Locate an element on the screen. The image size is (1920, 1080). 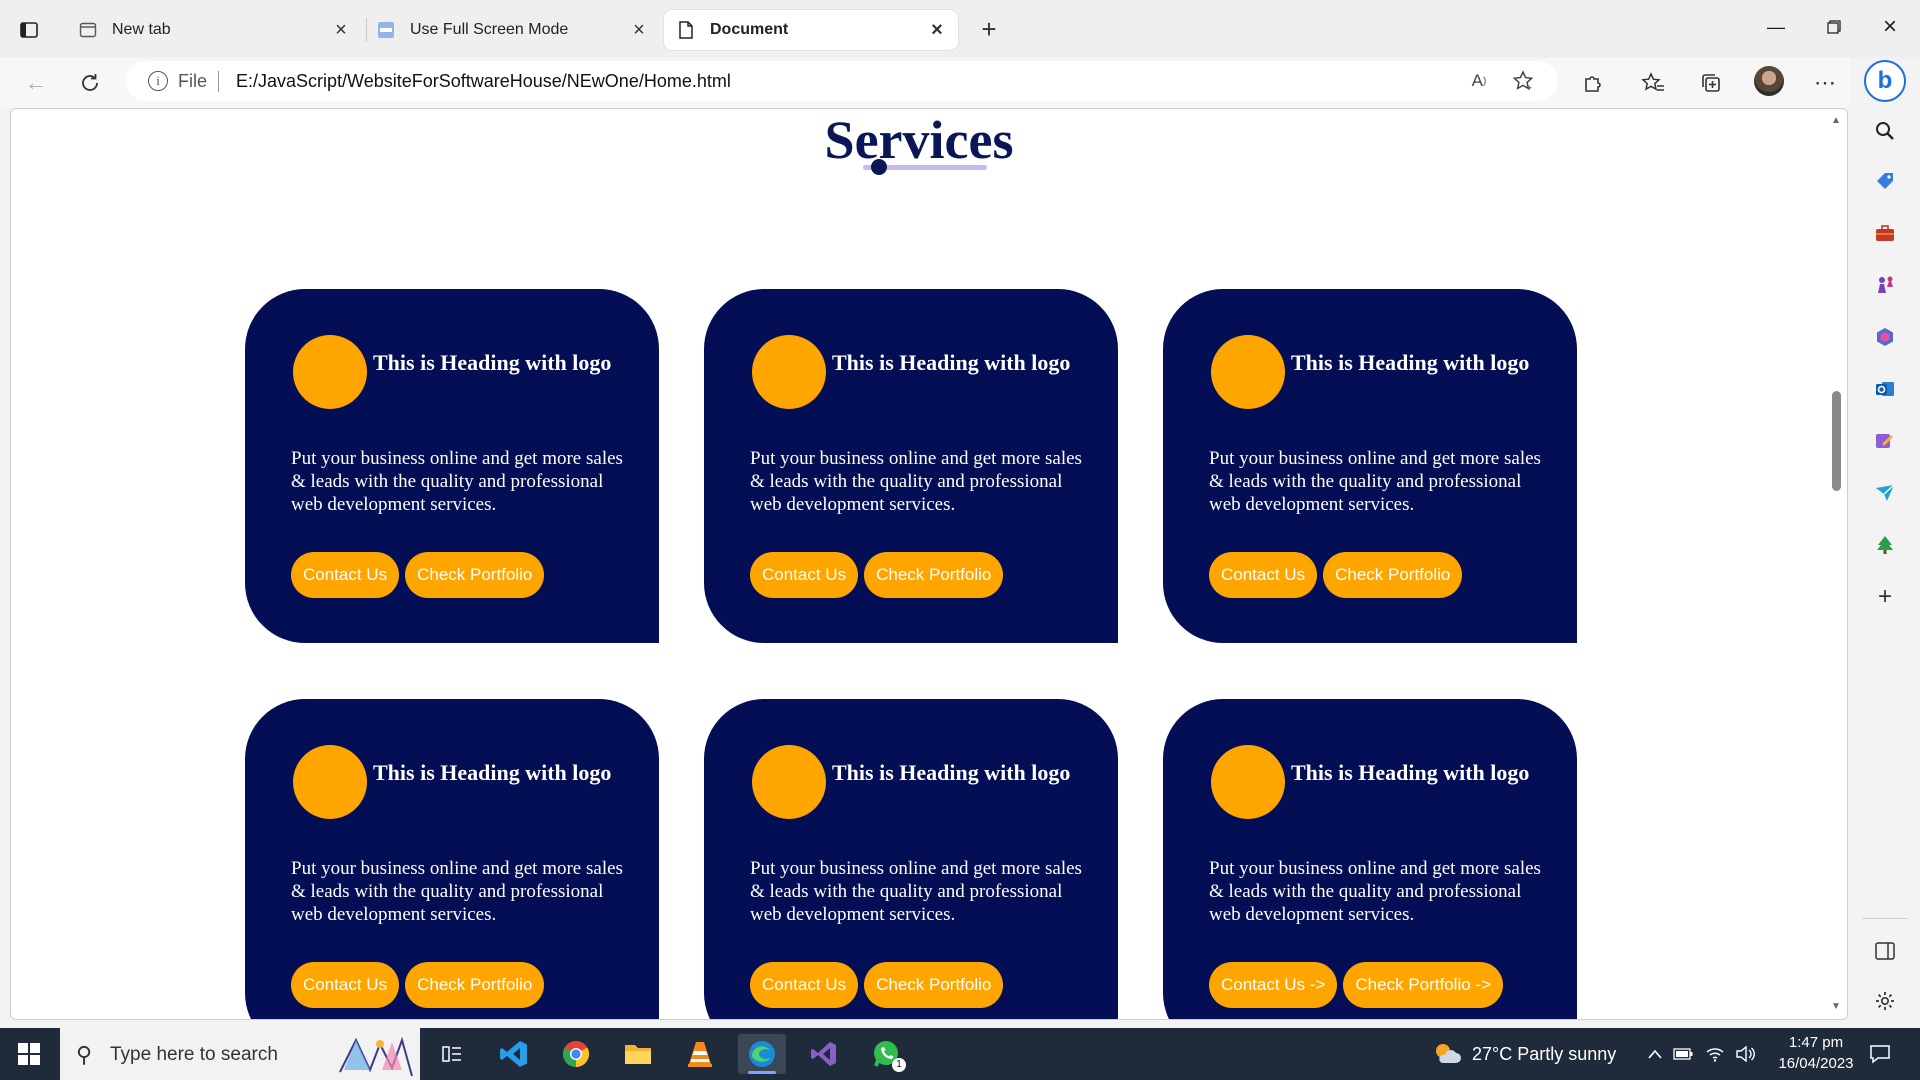
sidebar-divider is located at coordinates (1885, 918).